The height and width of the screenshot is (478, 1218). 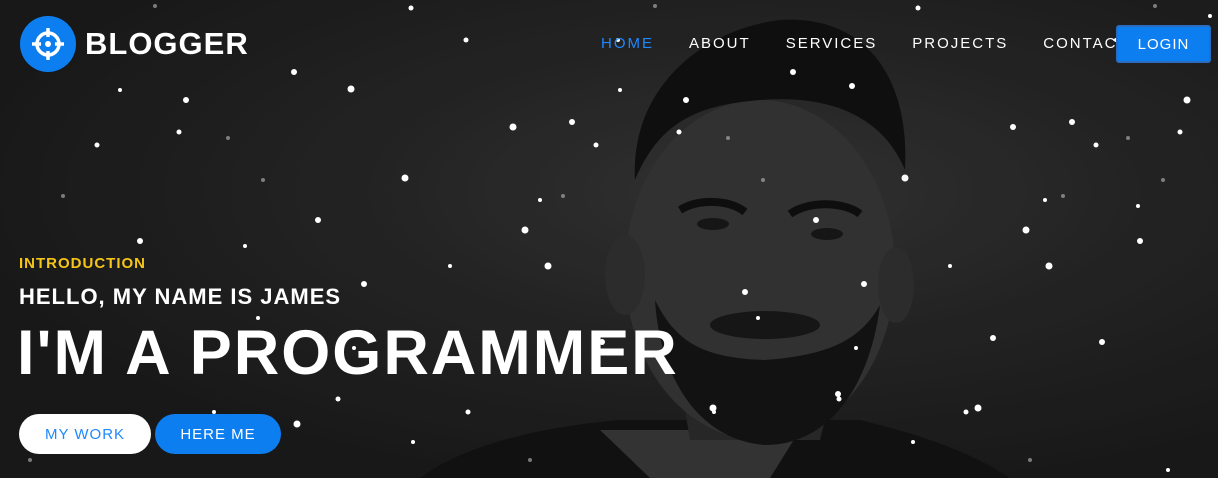 What do you see at coordinates (832, 43) in the screenshot?
I see `nav-services: SERVICES` at bounding box center [832, 43].